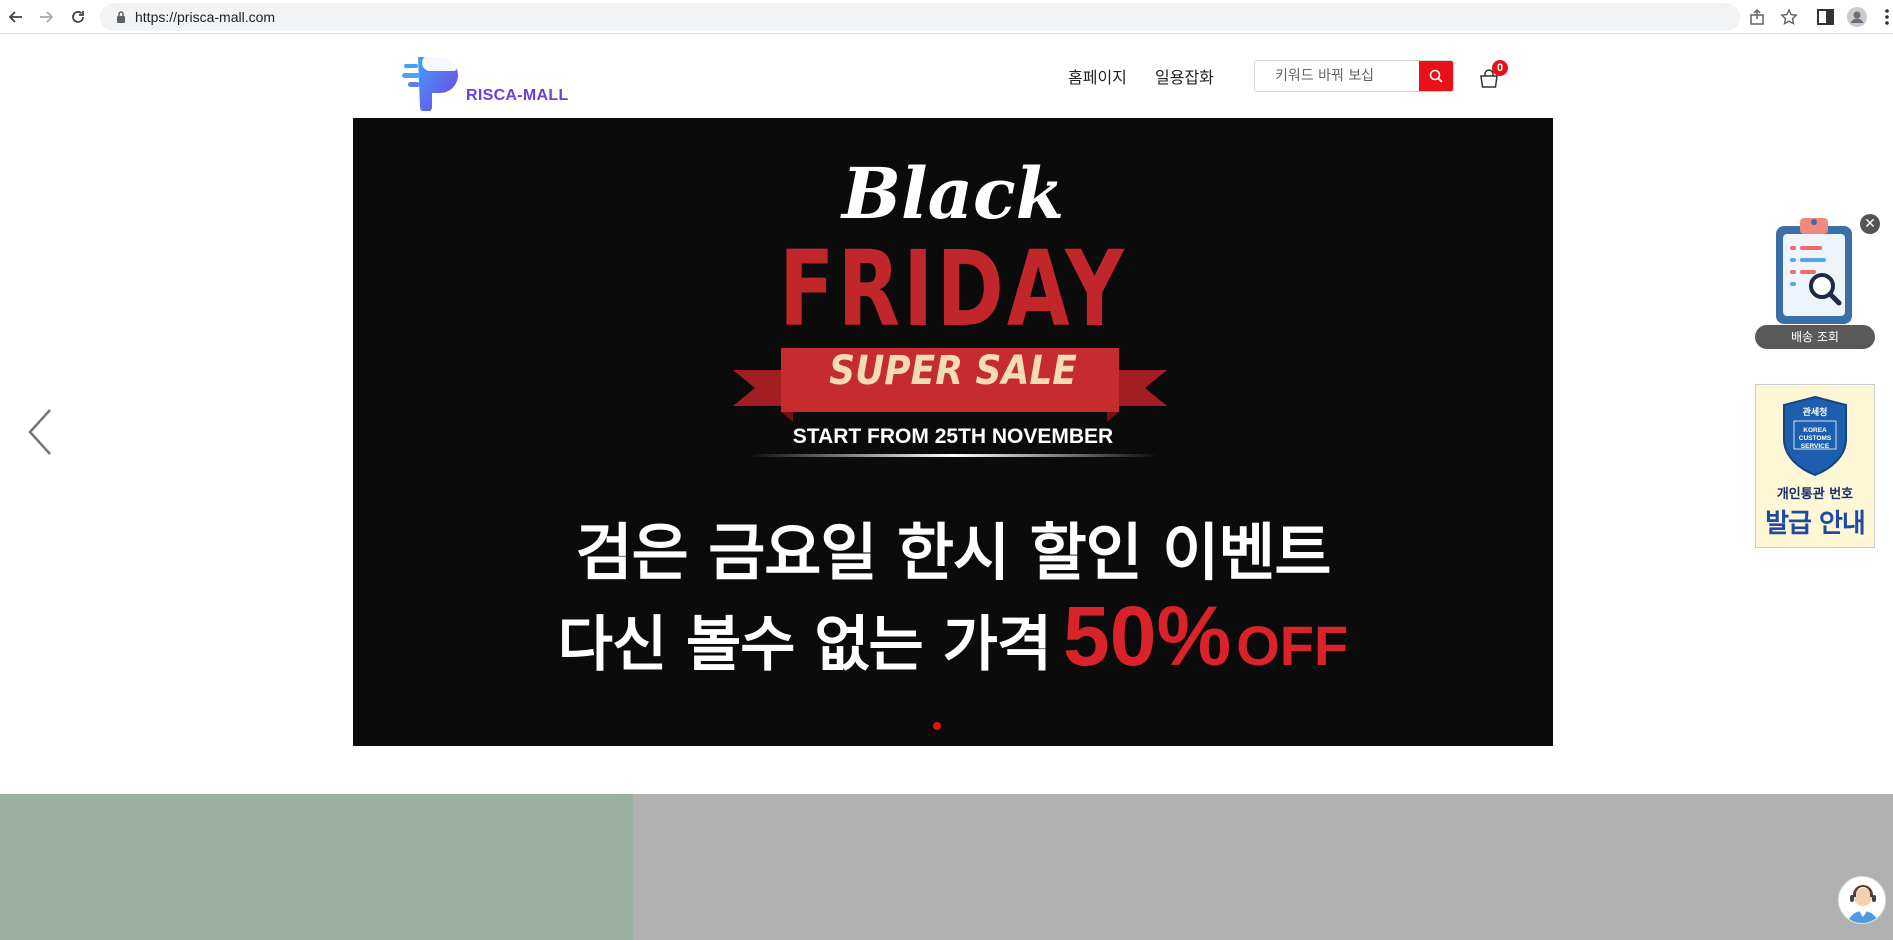 The image size is (1893, 940). Describe the element at coordinates (1863, 904) in the screenshot. I see `chat-agent-illustration` at that location.